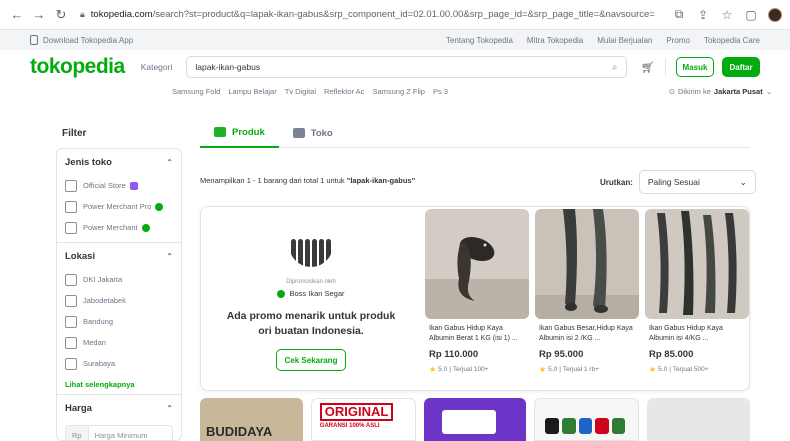 This screenshot has height=441, width=790. Describe the element at coordinates (741, 67) in the screenshot. I see `daftar-button: Daftar` at that location.